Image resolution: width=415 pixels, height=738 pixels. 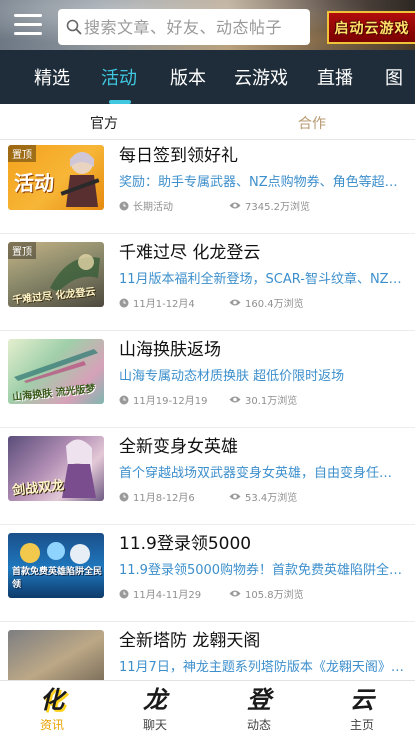 I want to click on item-date: 长期活动, so click(x=146, y=205).